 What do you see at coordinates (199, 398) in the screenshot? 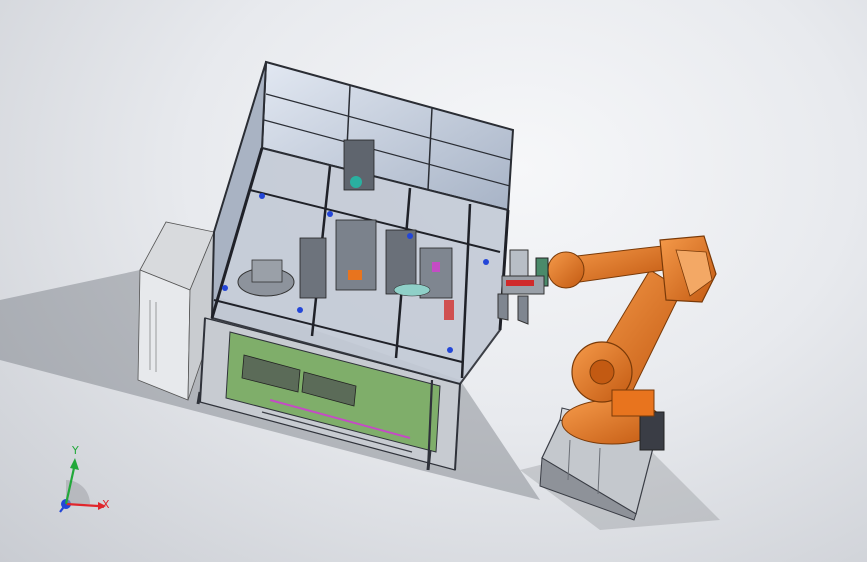
I see `leg-front-left` at bounding box center [199, 398].